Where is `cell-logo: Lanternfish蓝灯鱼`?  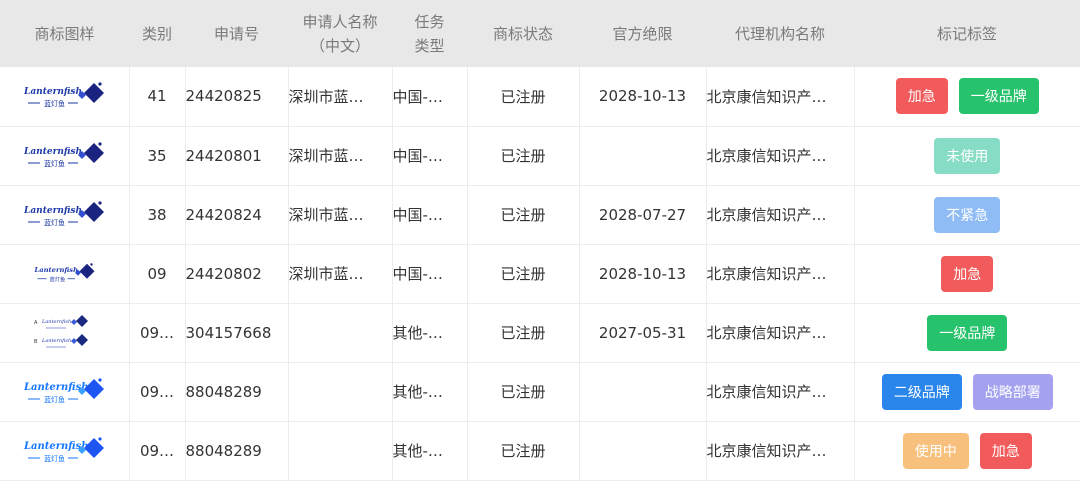
cell-logo: Lanternfish蓝灯鱼 is located at coordinates (64, 391).